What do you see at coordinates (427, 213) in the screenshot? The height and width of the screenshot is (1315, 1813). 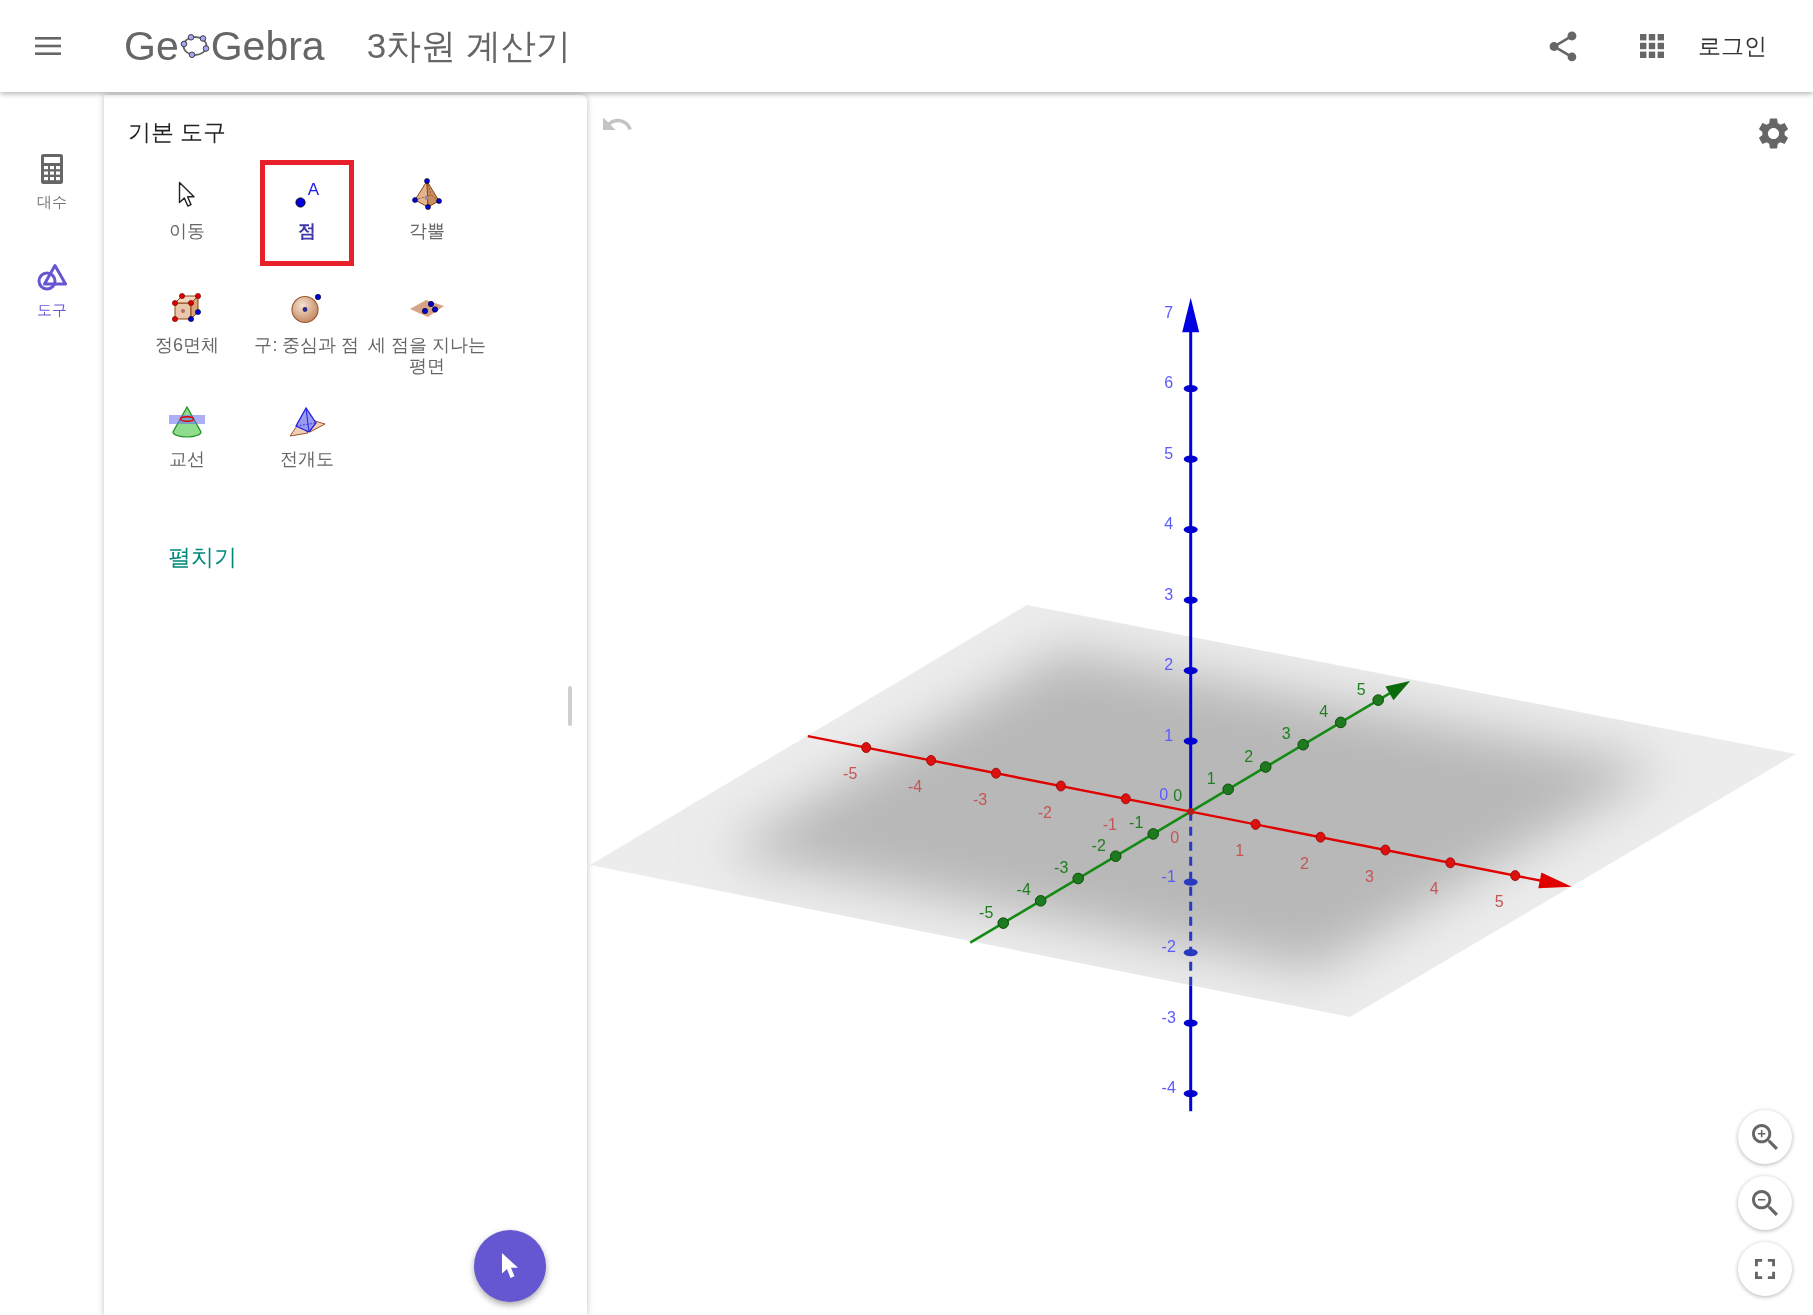 I see `tool-button: 각뿔` at bounding box center [427, 213].